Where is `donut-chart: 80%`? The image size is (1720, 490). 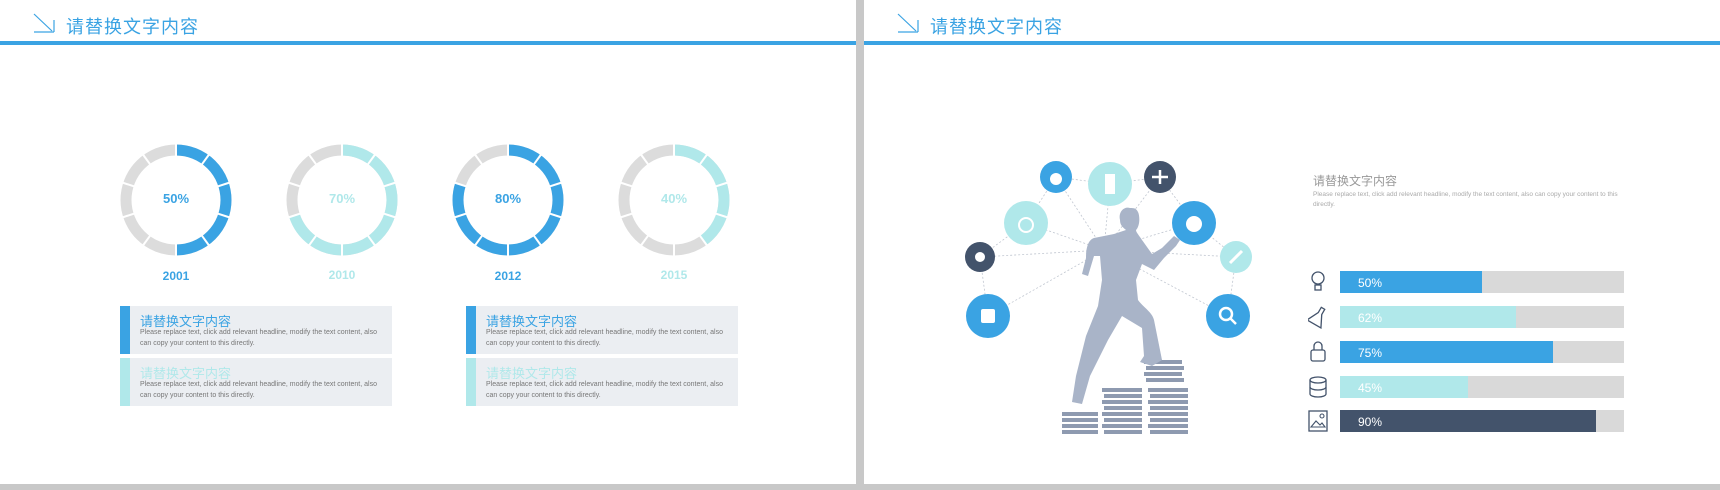 donut-chart: 80% is located at coordinates (510, 202).